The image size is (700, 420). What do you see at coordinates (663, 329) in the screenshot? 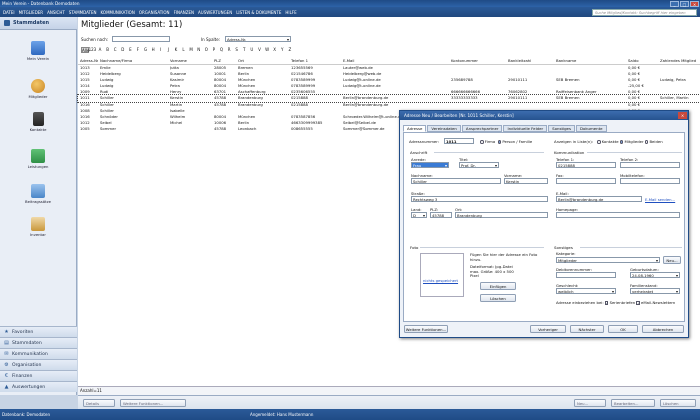
I see `cancel-button: Abbrechen` at bounding box center [663, 329].